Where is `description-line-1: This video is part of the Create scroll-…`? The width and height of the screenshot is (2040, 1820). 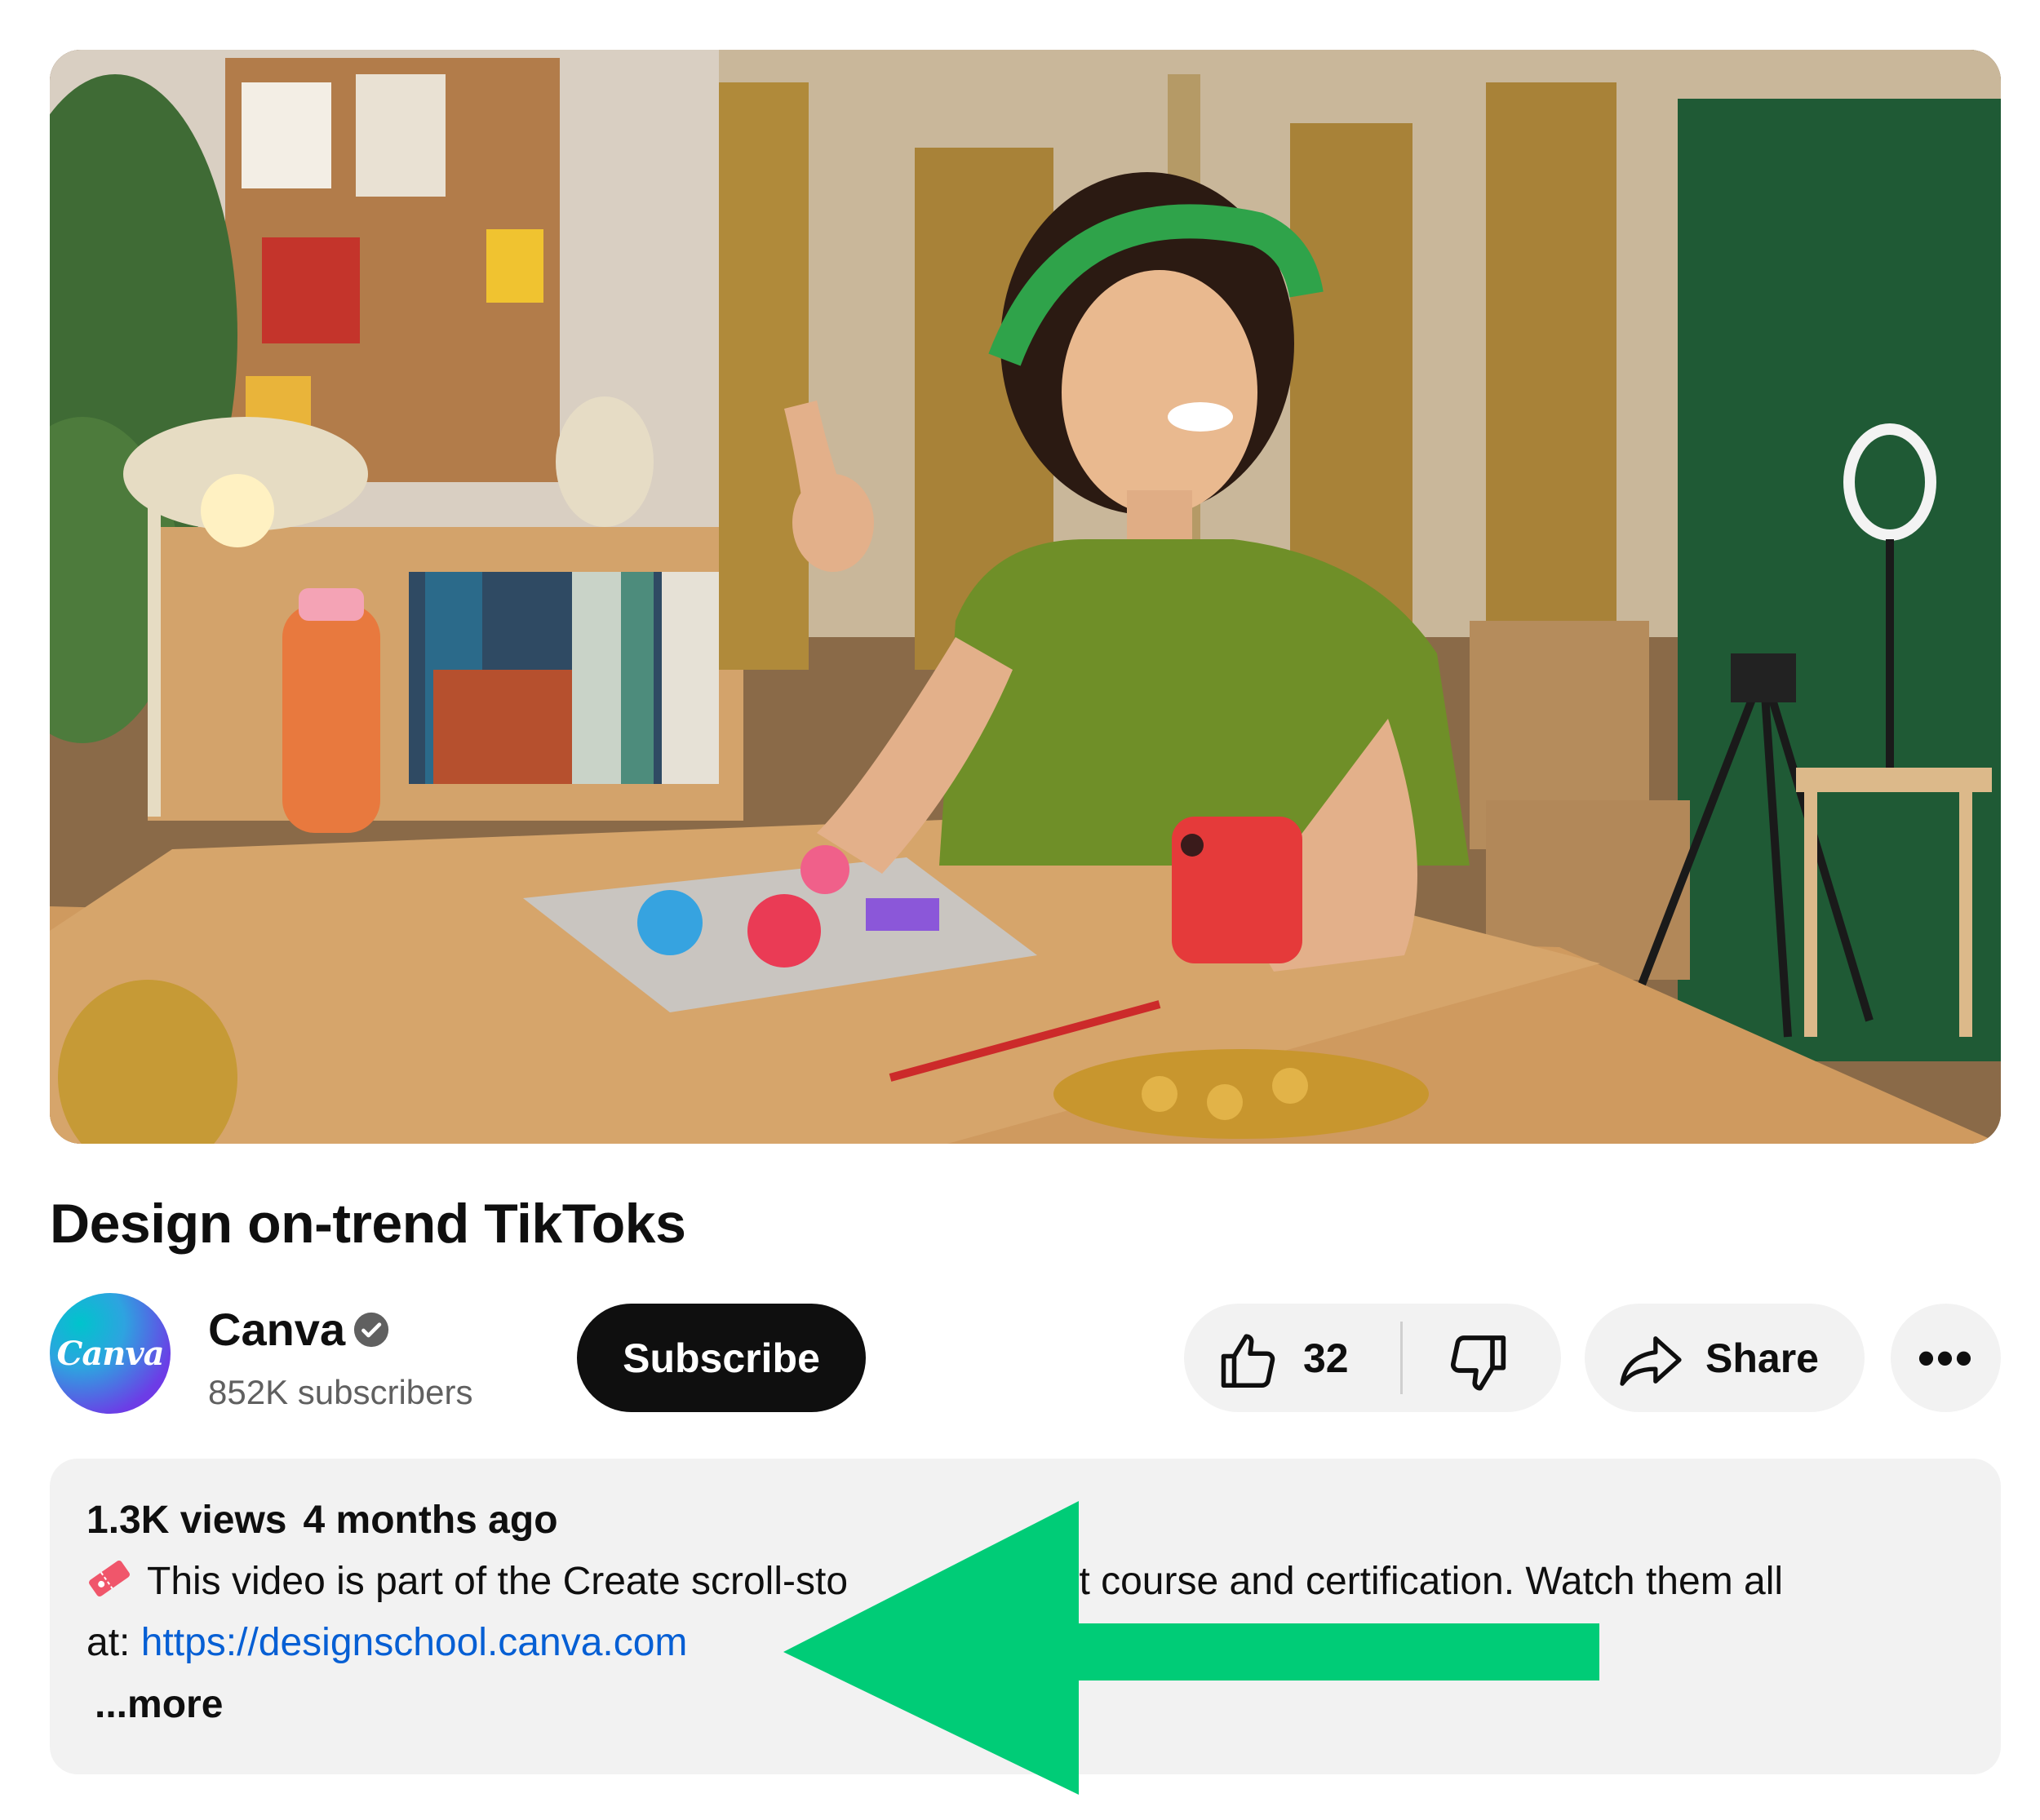
description-line-1: This video is part of the Create scroll-… is located at coordinates (934, 1582).